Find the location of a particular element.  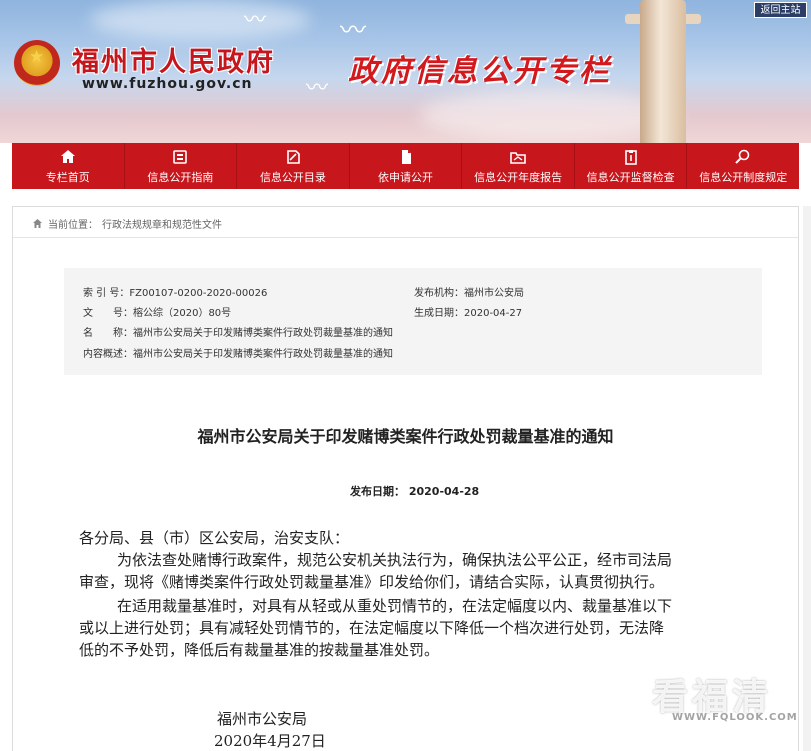

document-icon is located at coordinates (406, 156).